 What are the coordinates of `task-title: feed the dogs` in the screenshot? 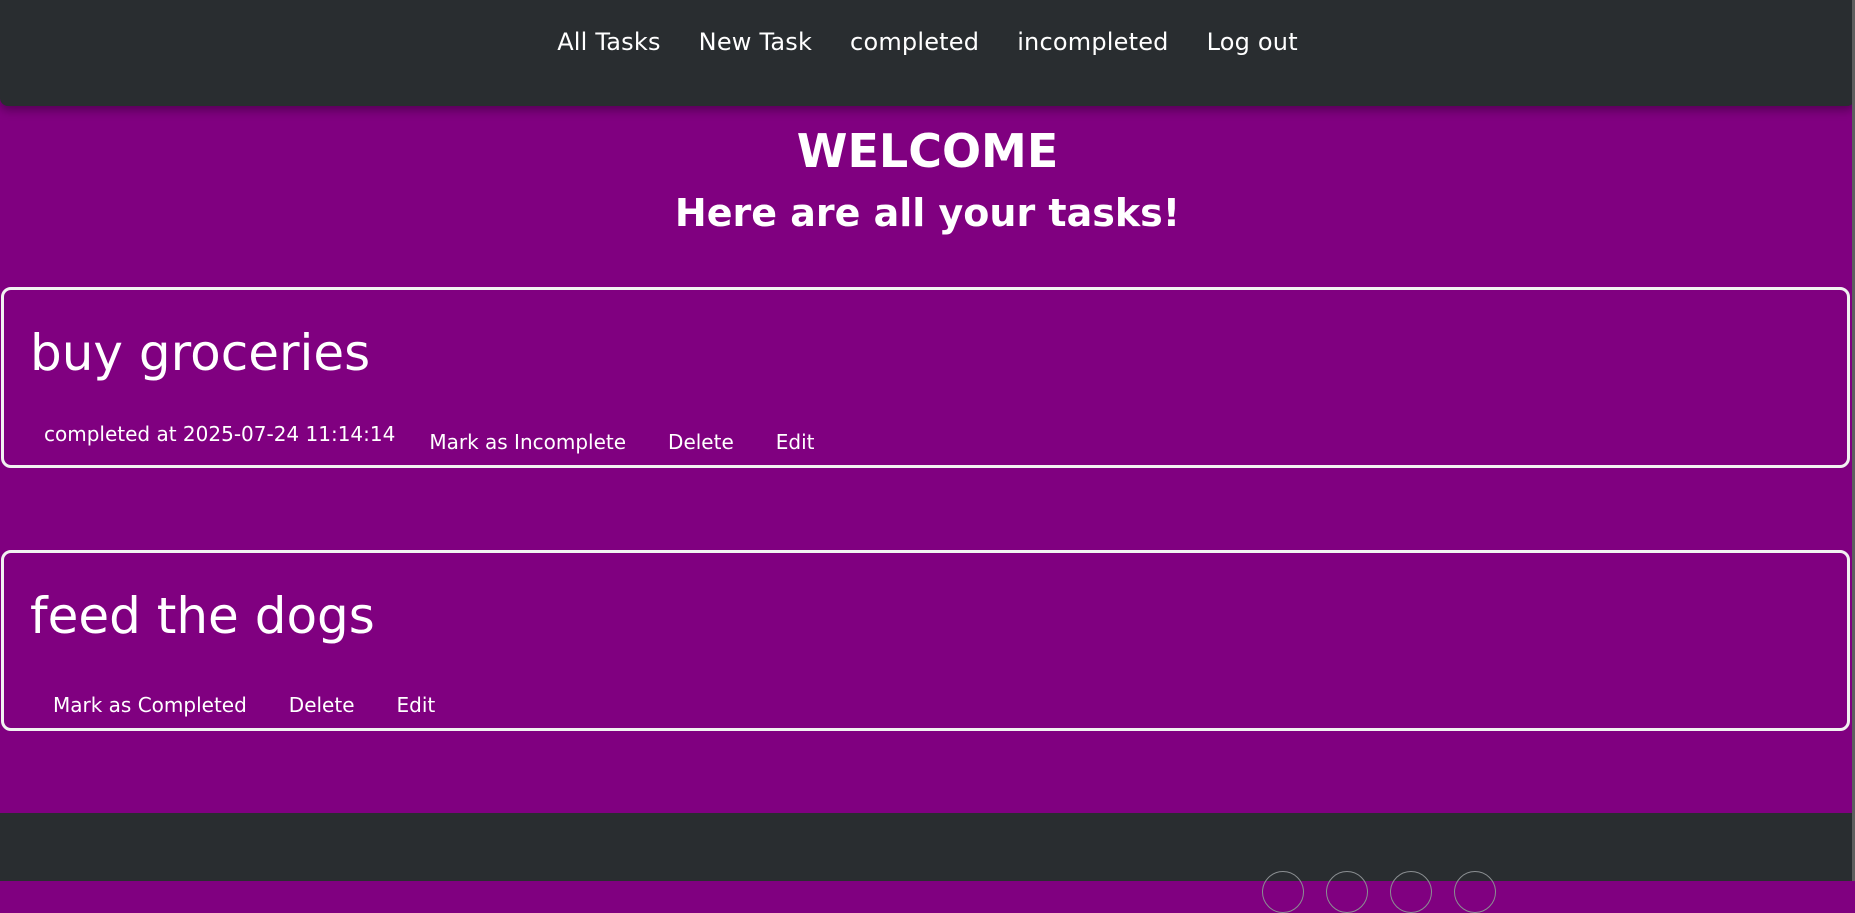 It's located at (202, 616).